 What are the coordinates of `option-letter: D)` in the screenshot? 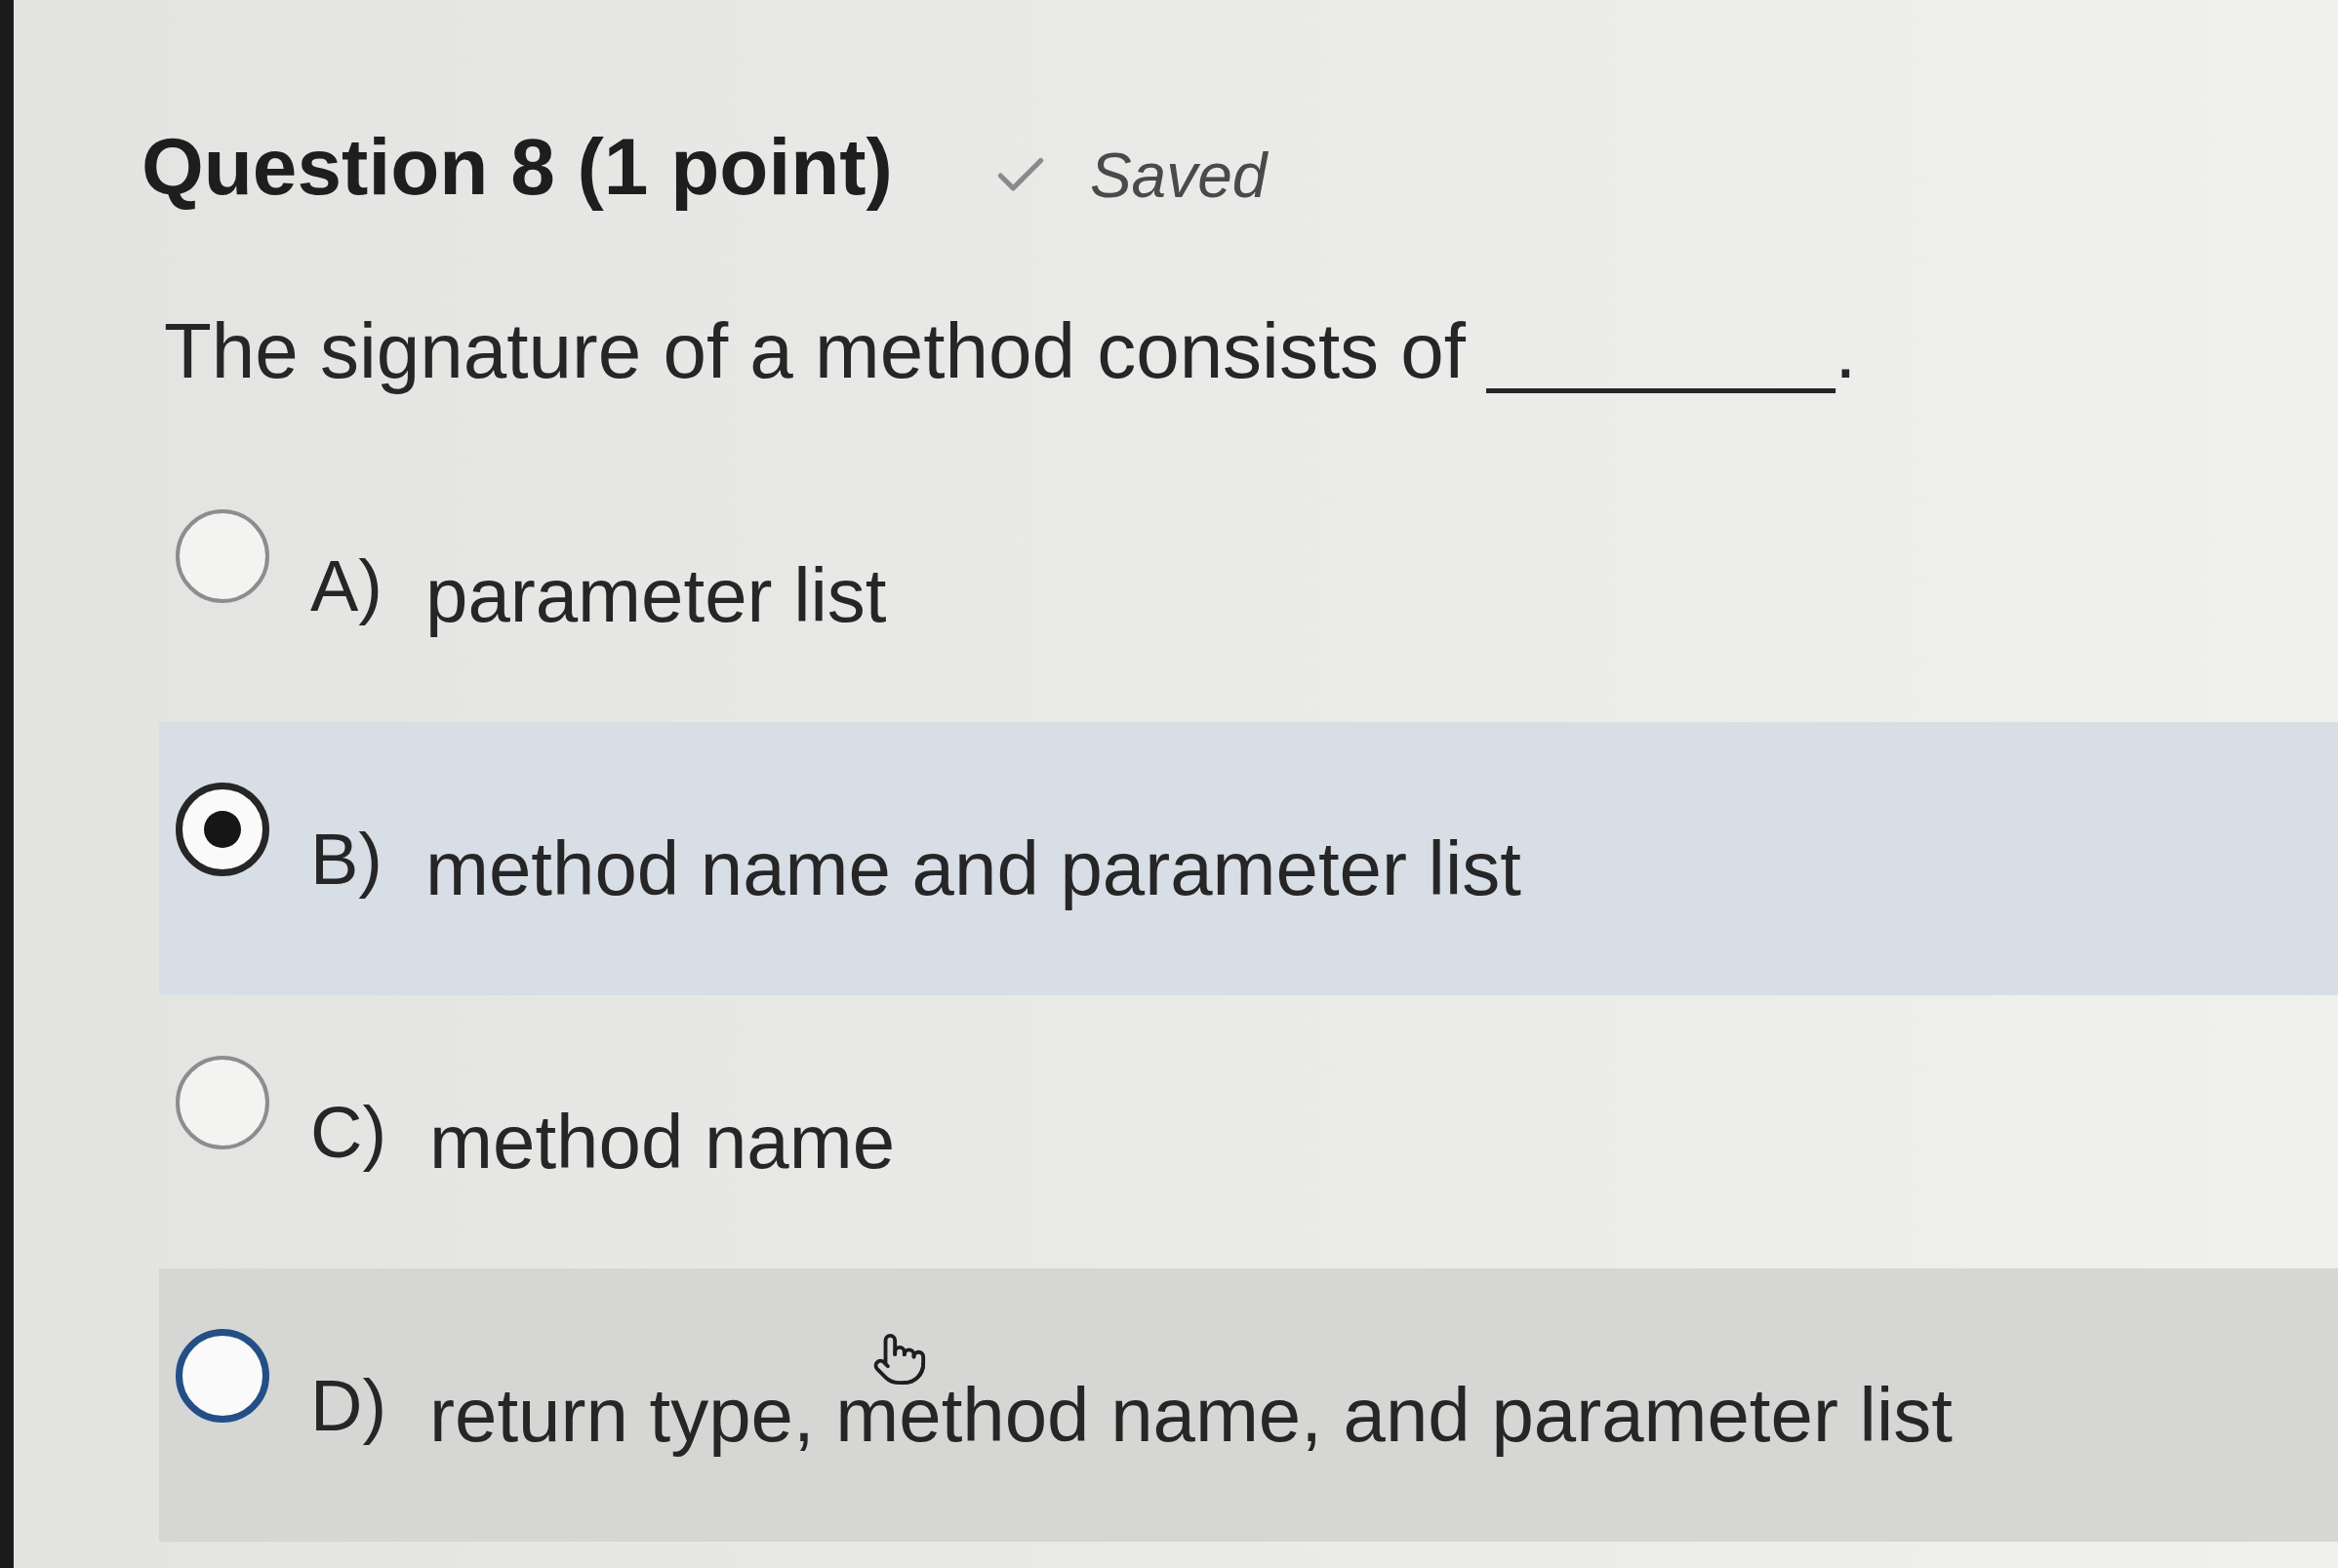 It's located at (348, 1405).